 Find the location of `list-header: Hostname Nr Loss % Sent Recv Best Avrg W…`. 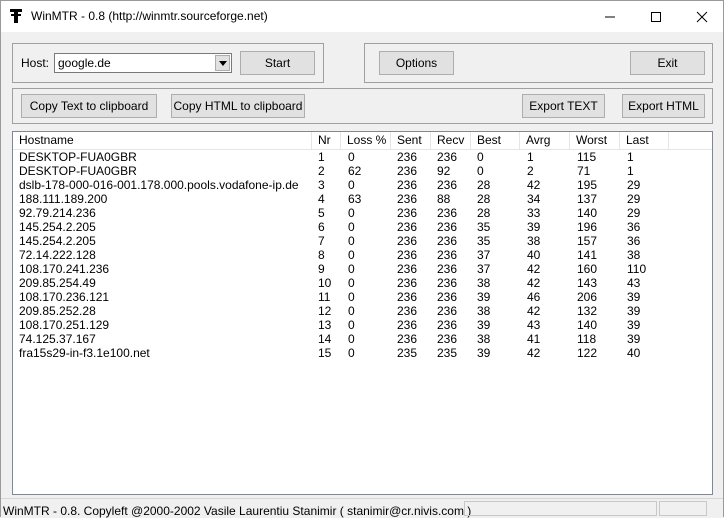

list-header: Hostname Nr Loss % Sent Recv Best Avrg W… is located at coordinates (362, 141).